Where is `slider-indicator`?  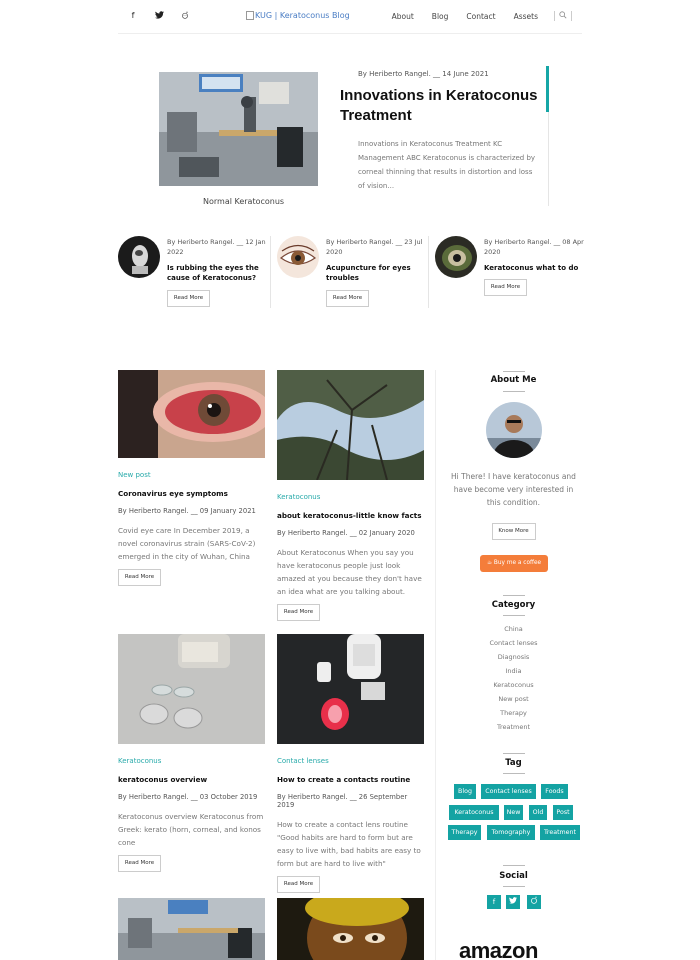
slider-indicator is located at coordinates (547, 89).